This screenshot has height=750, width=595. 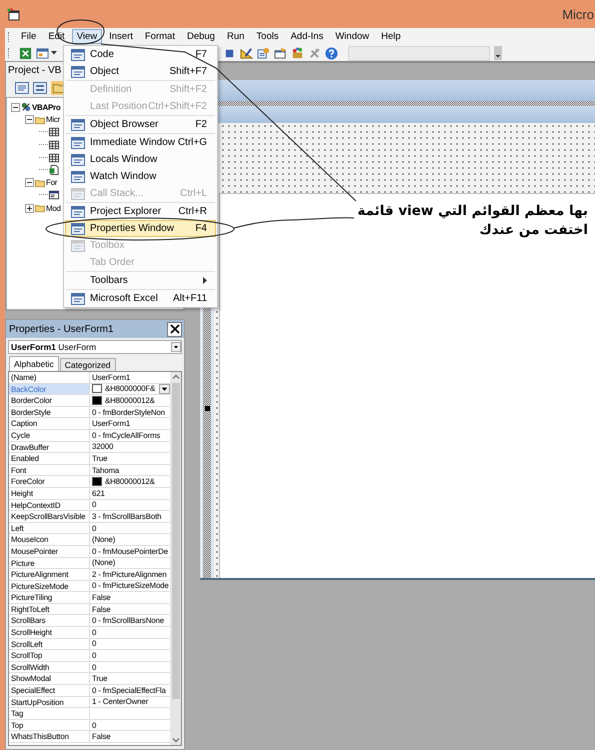 What do you see at coordinates (53, 208) in the screenshot?
I see `tree-item: Mod` at bounding box center [53, 208].